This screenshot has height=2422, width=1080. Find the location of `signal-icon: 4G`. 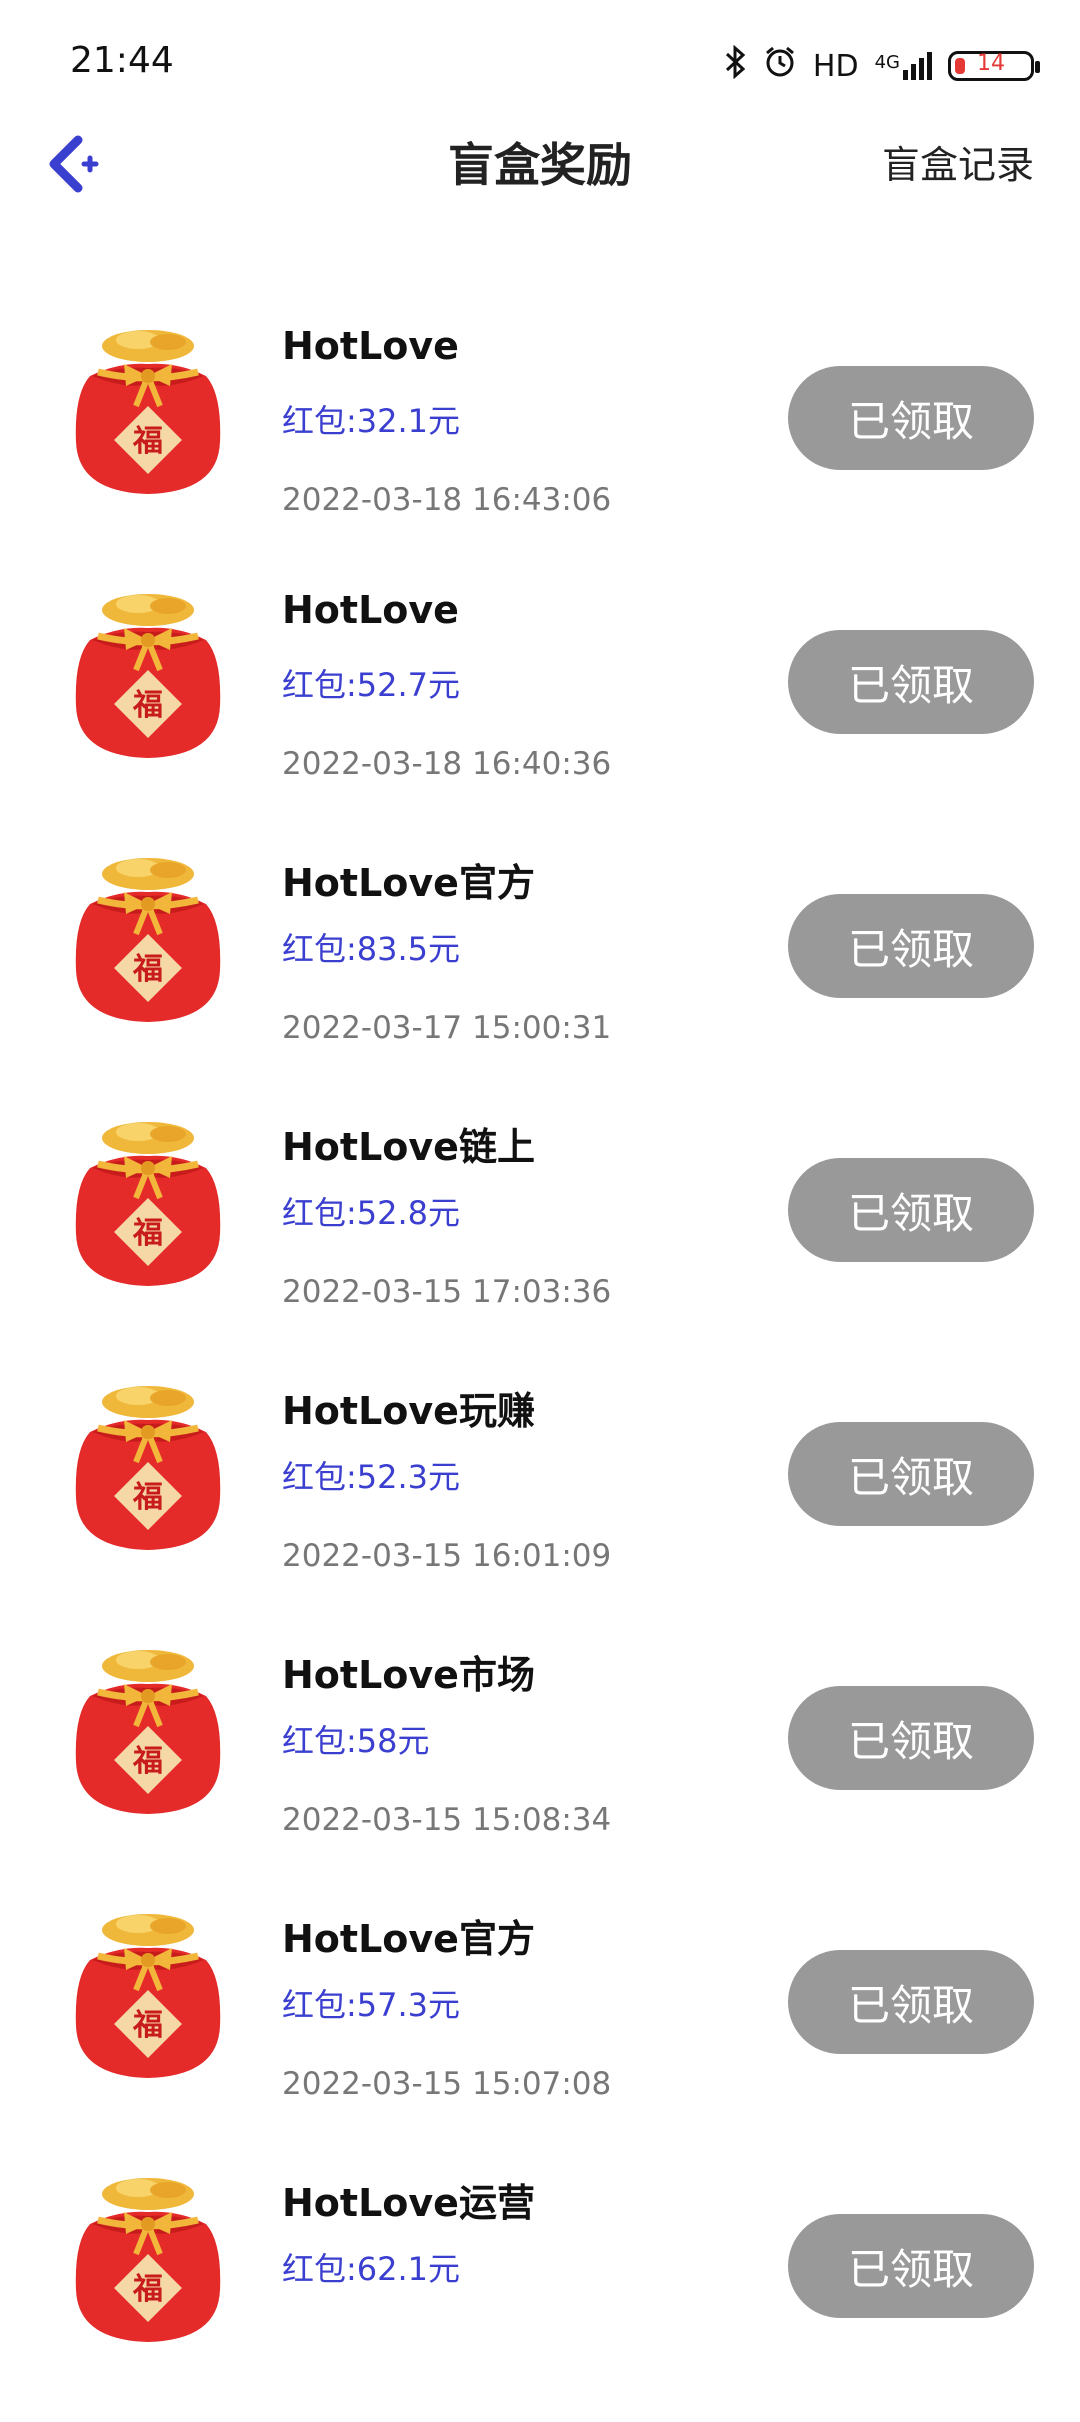

signal-icon: 4G is located at coordinates (903, 66).